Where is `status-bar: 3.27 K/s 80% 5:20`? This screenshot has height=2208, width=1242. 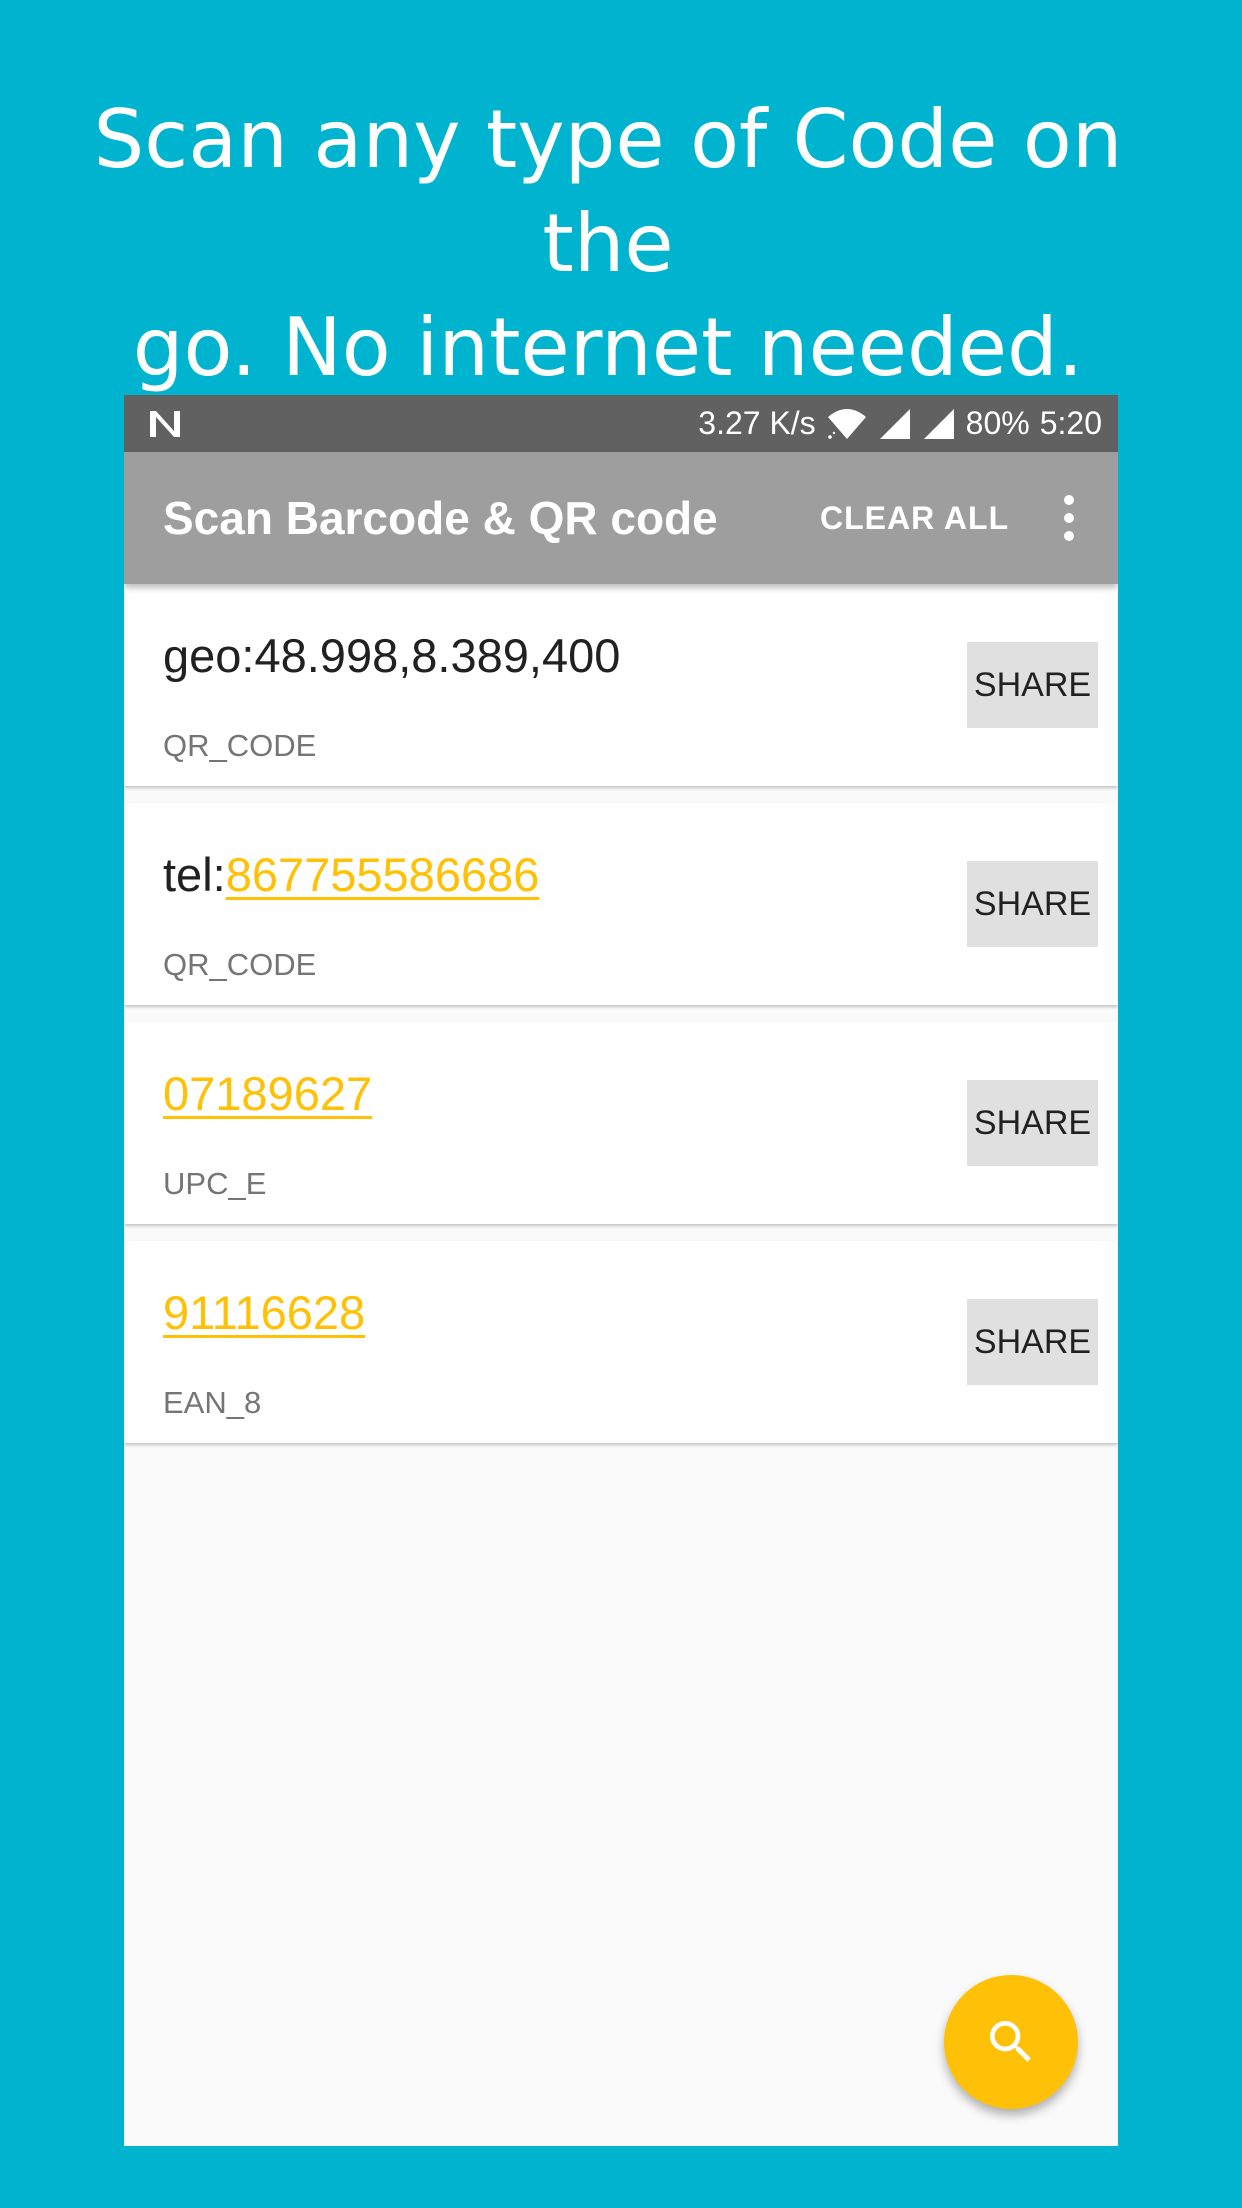 status-bar: 3.27 K/s 80% 5:20 is located at coordinates (621, 423).